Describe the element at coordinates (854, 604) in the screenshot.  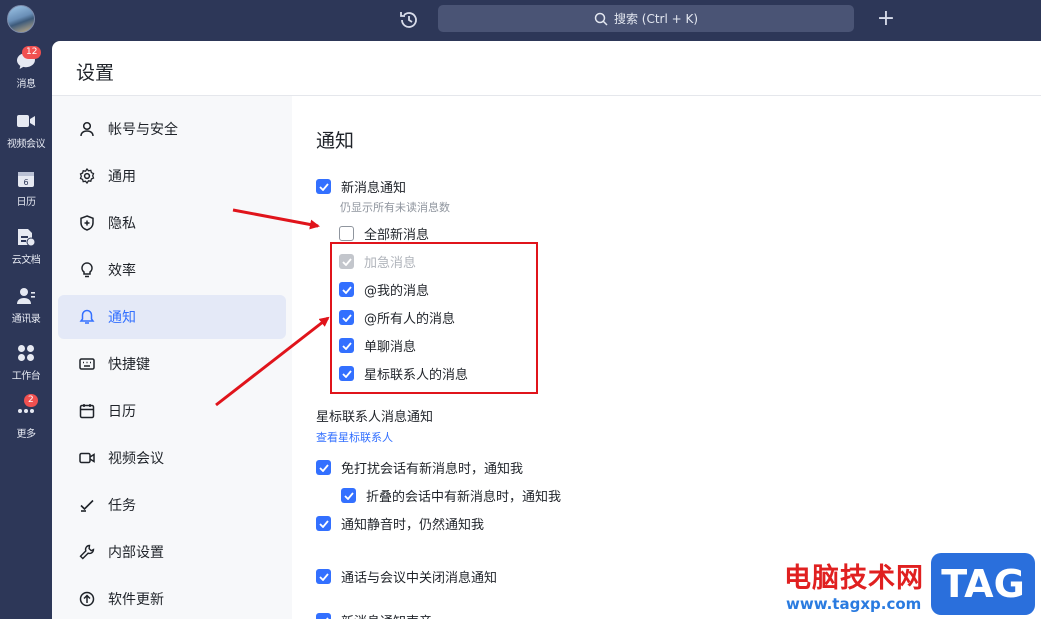
I see `watermark-url: www.tagxp.com` at that location.